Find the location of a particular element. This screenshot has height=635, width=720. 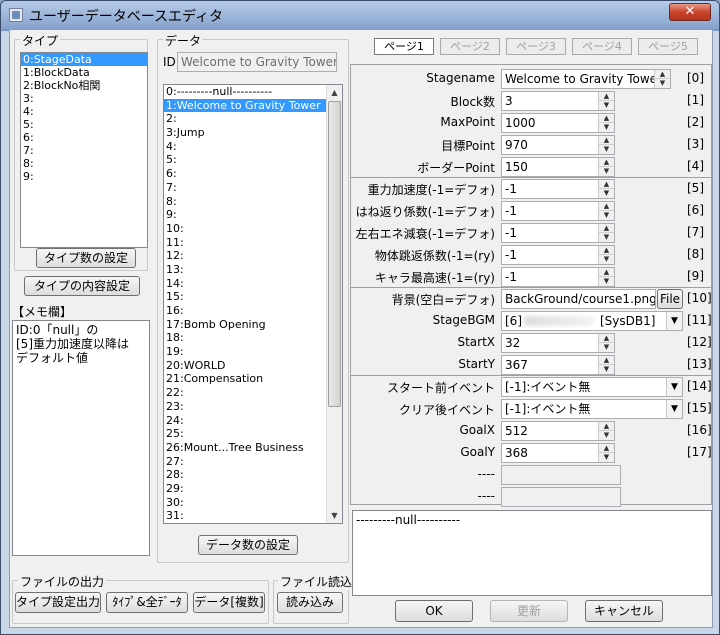

type-content-button: タイプの内容設定 is located at coordinates (82, 286).